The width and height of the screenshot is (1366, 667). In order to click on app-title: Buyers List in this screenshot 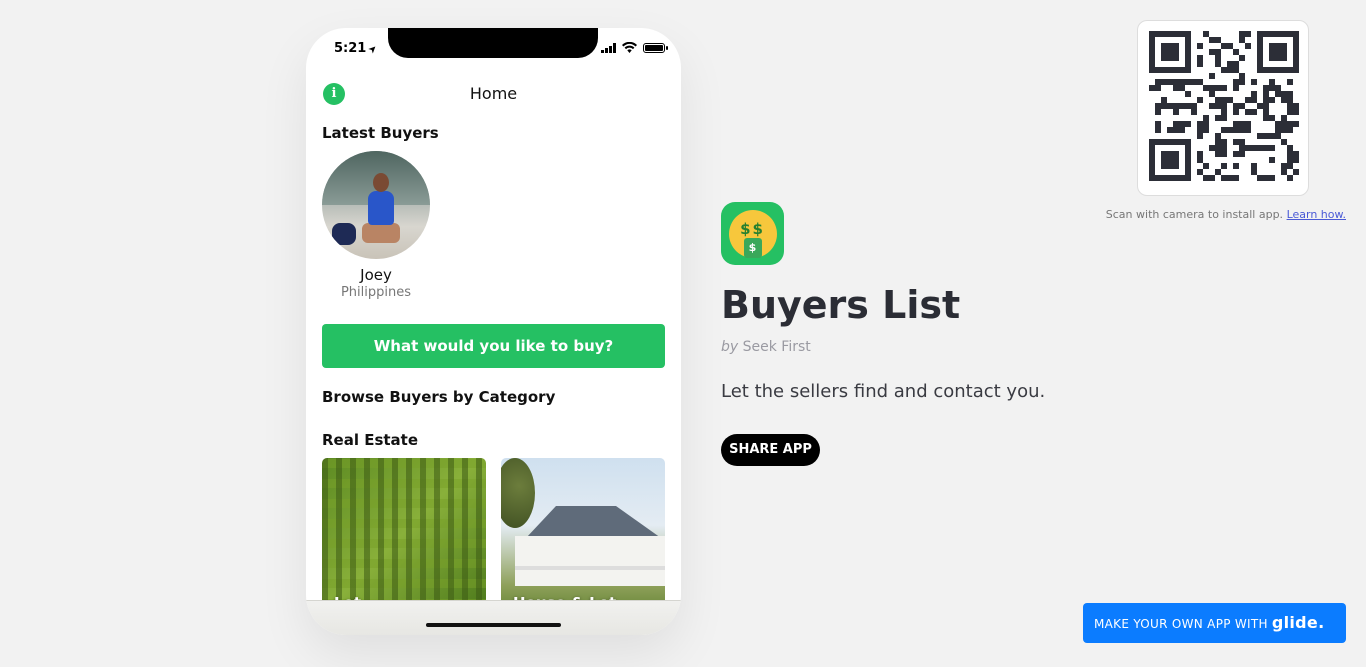, I will do `click(841, 305)`.